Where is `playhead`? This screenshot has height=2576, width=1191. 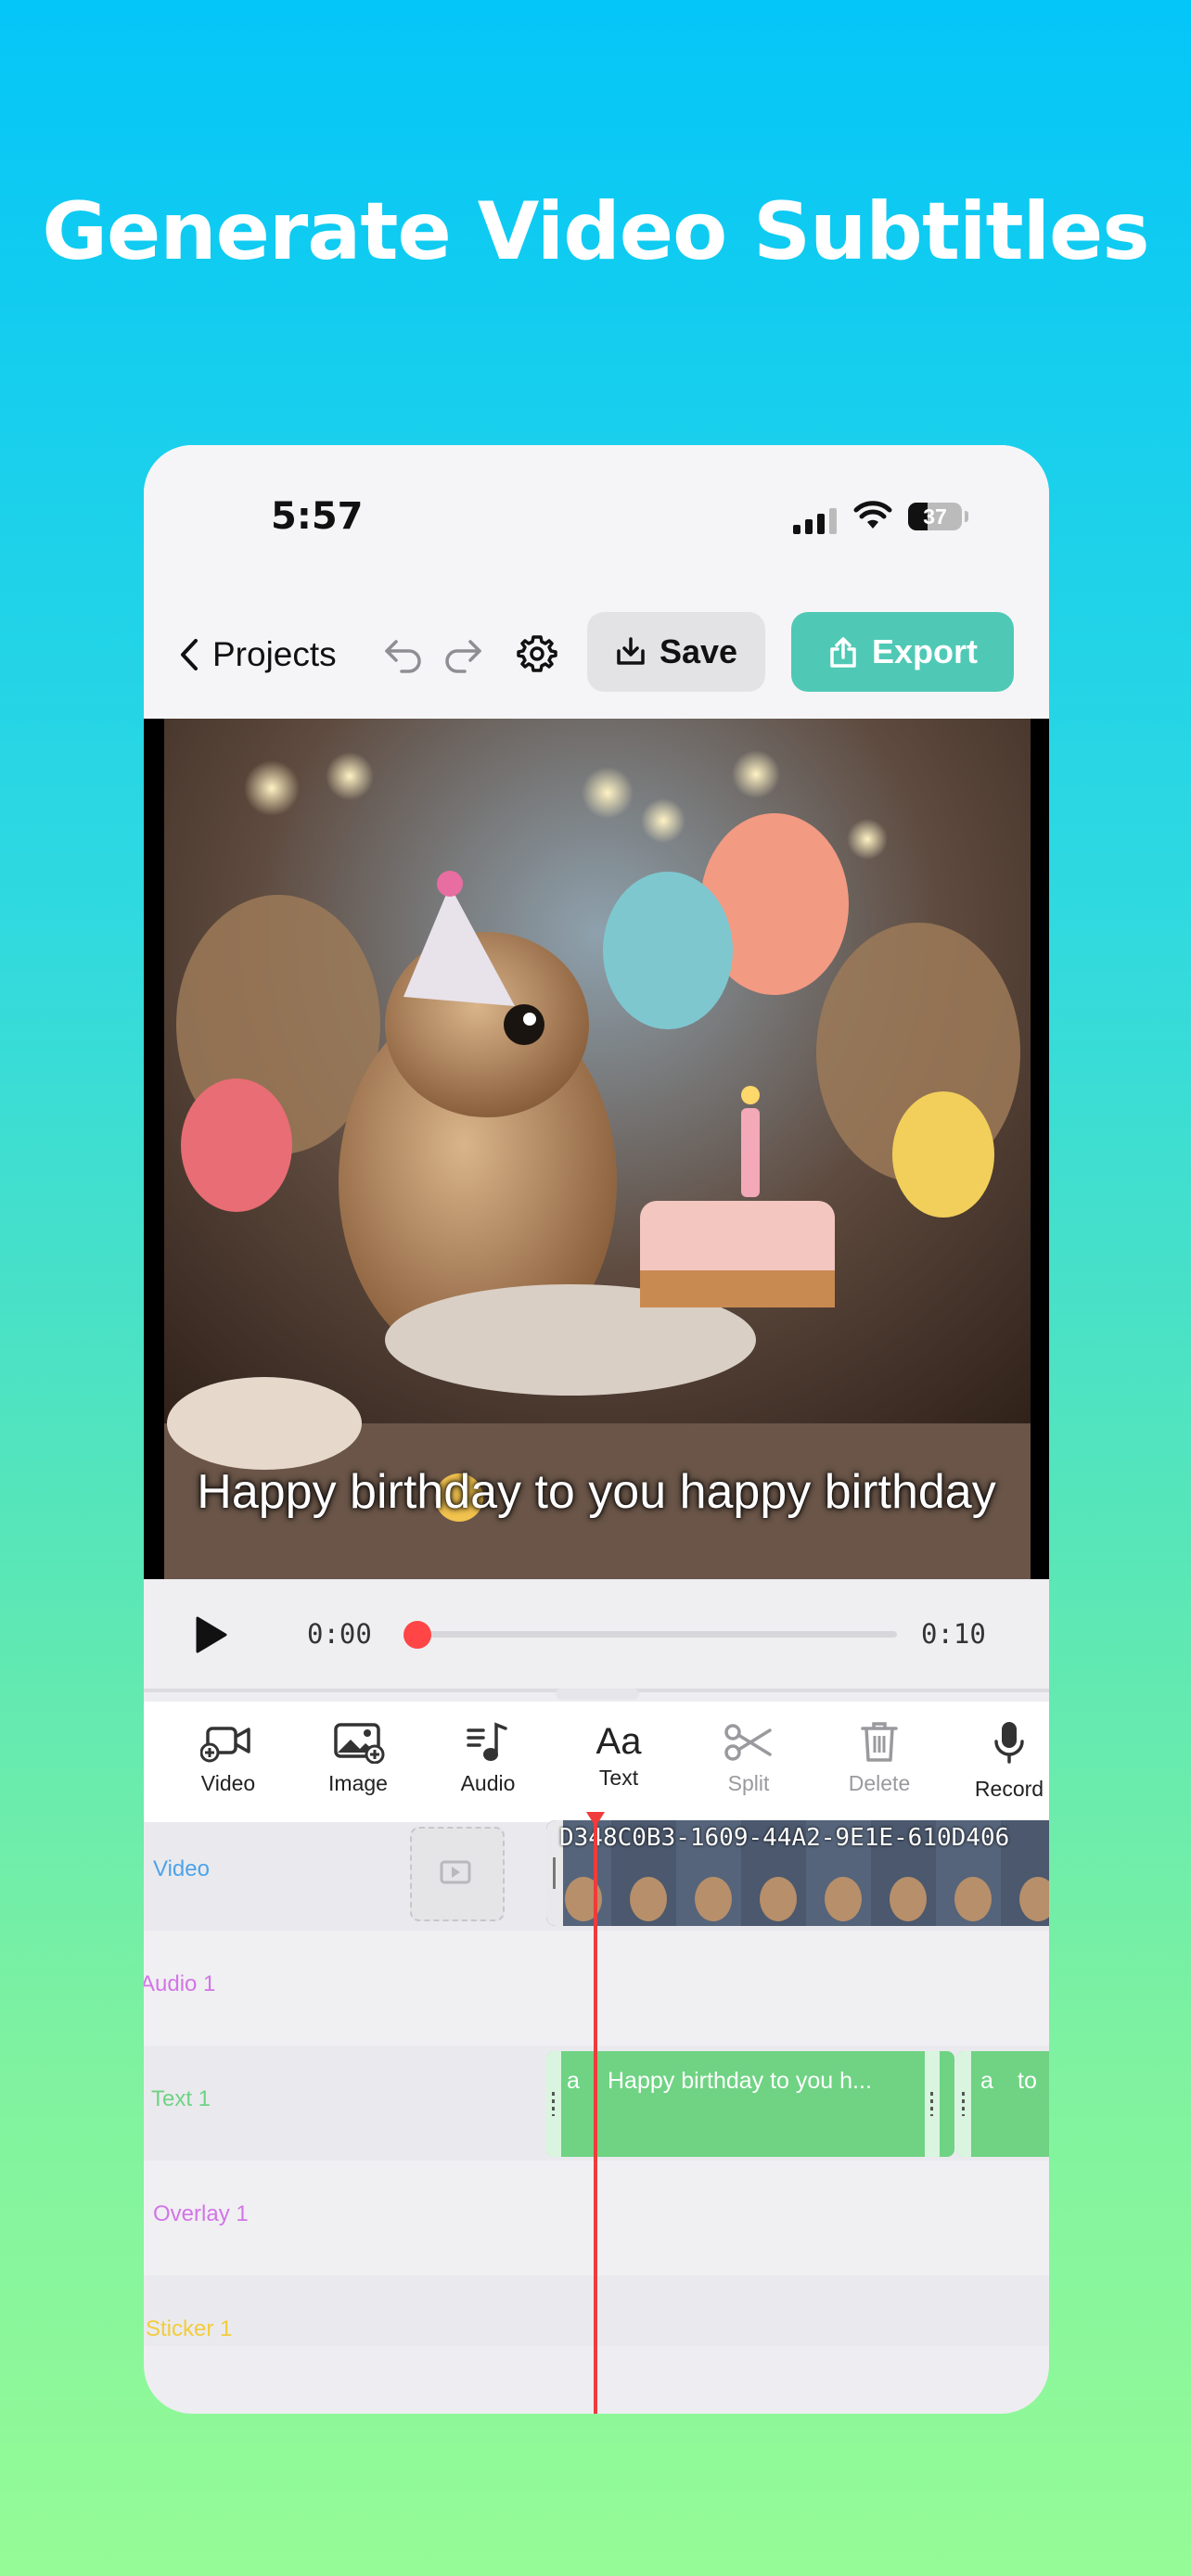 playhead is located at coordinates (595, 2115).